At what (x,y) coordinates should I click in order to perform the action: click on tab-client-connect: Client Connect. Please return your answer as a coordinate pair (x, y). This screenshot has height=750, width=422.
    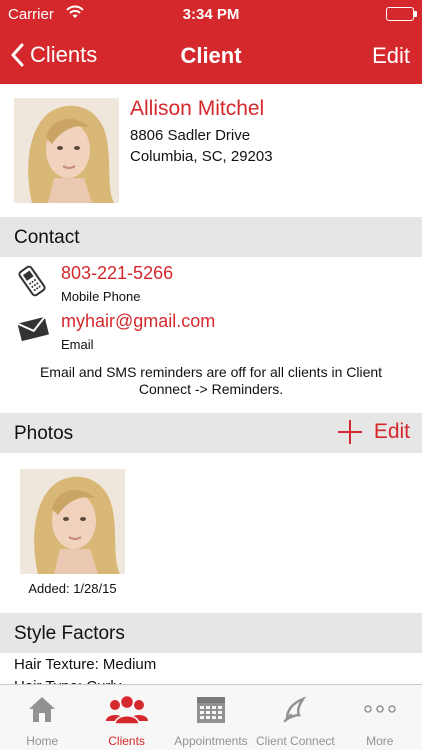
    Looking at the image, I should click on (295, 717).